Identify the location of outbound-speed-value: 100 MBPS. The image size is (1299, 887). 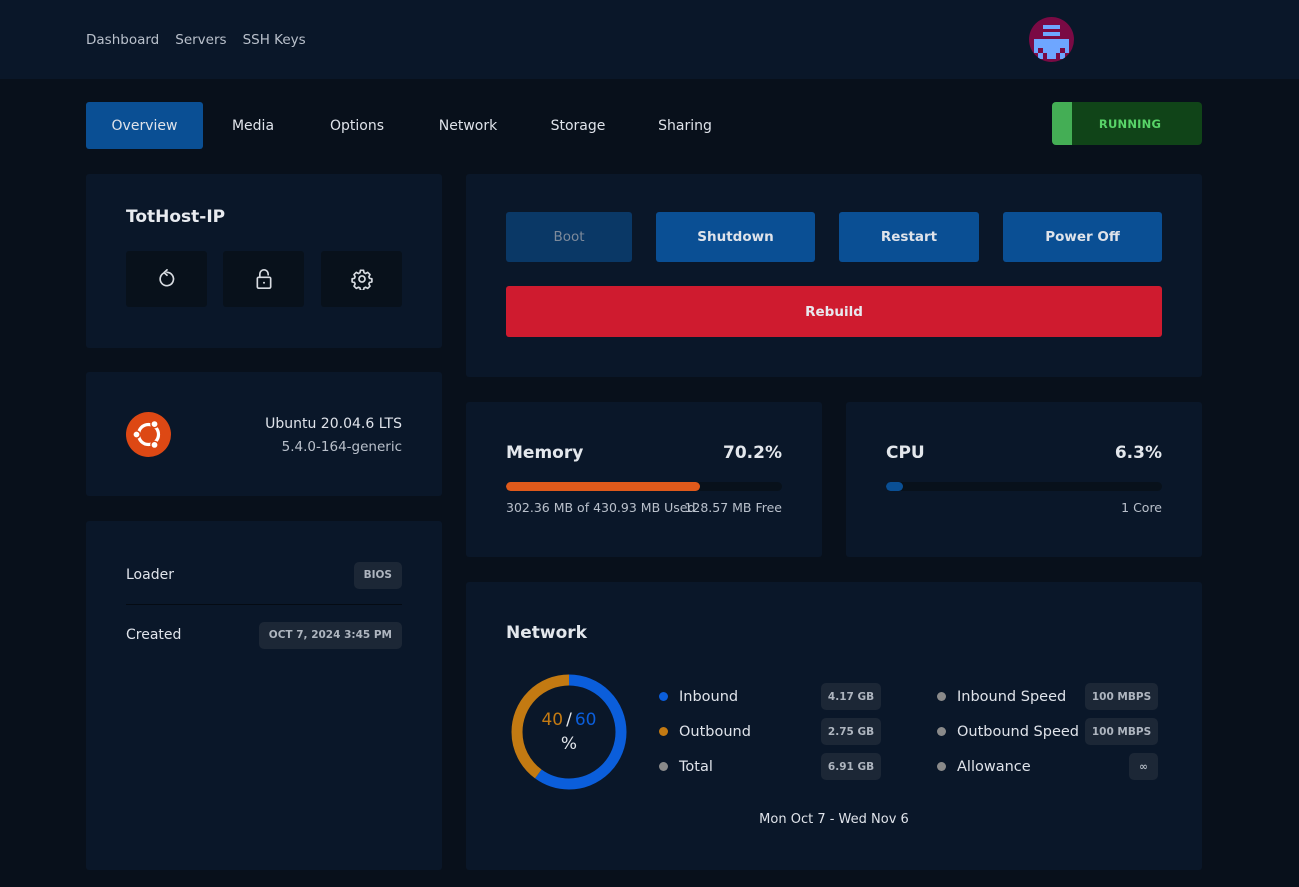
(1121, 731).